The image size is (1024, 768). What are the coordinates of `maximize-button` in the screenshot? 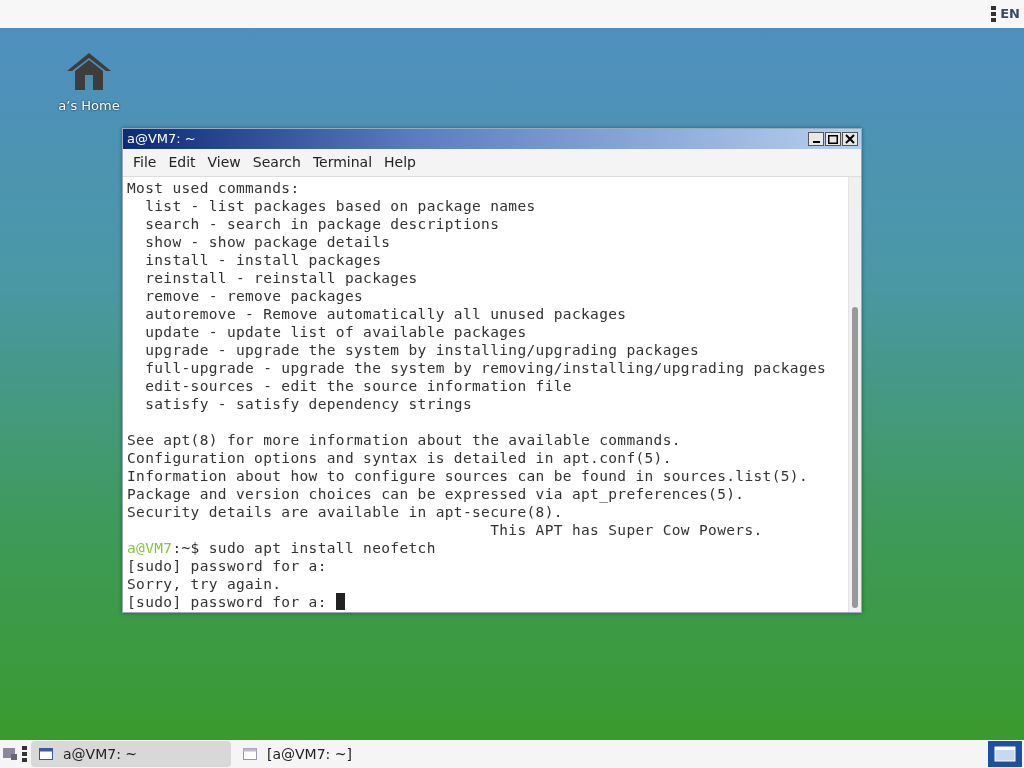 It's located at (833, 139).